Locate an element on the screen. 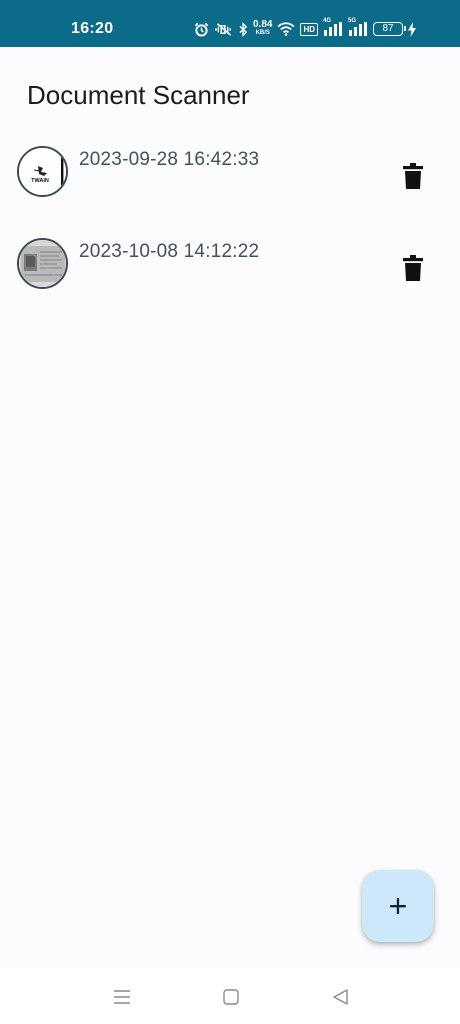 This screenshot has height=1024, width=460. net-speed: 0.84 KB/S is located at coordinates (263, 28).